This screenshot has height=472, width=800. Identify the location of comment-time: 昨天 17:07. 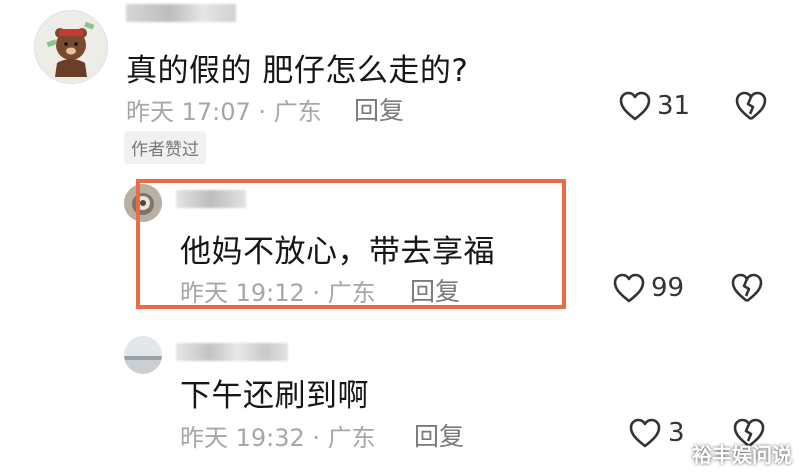
(188, 112).